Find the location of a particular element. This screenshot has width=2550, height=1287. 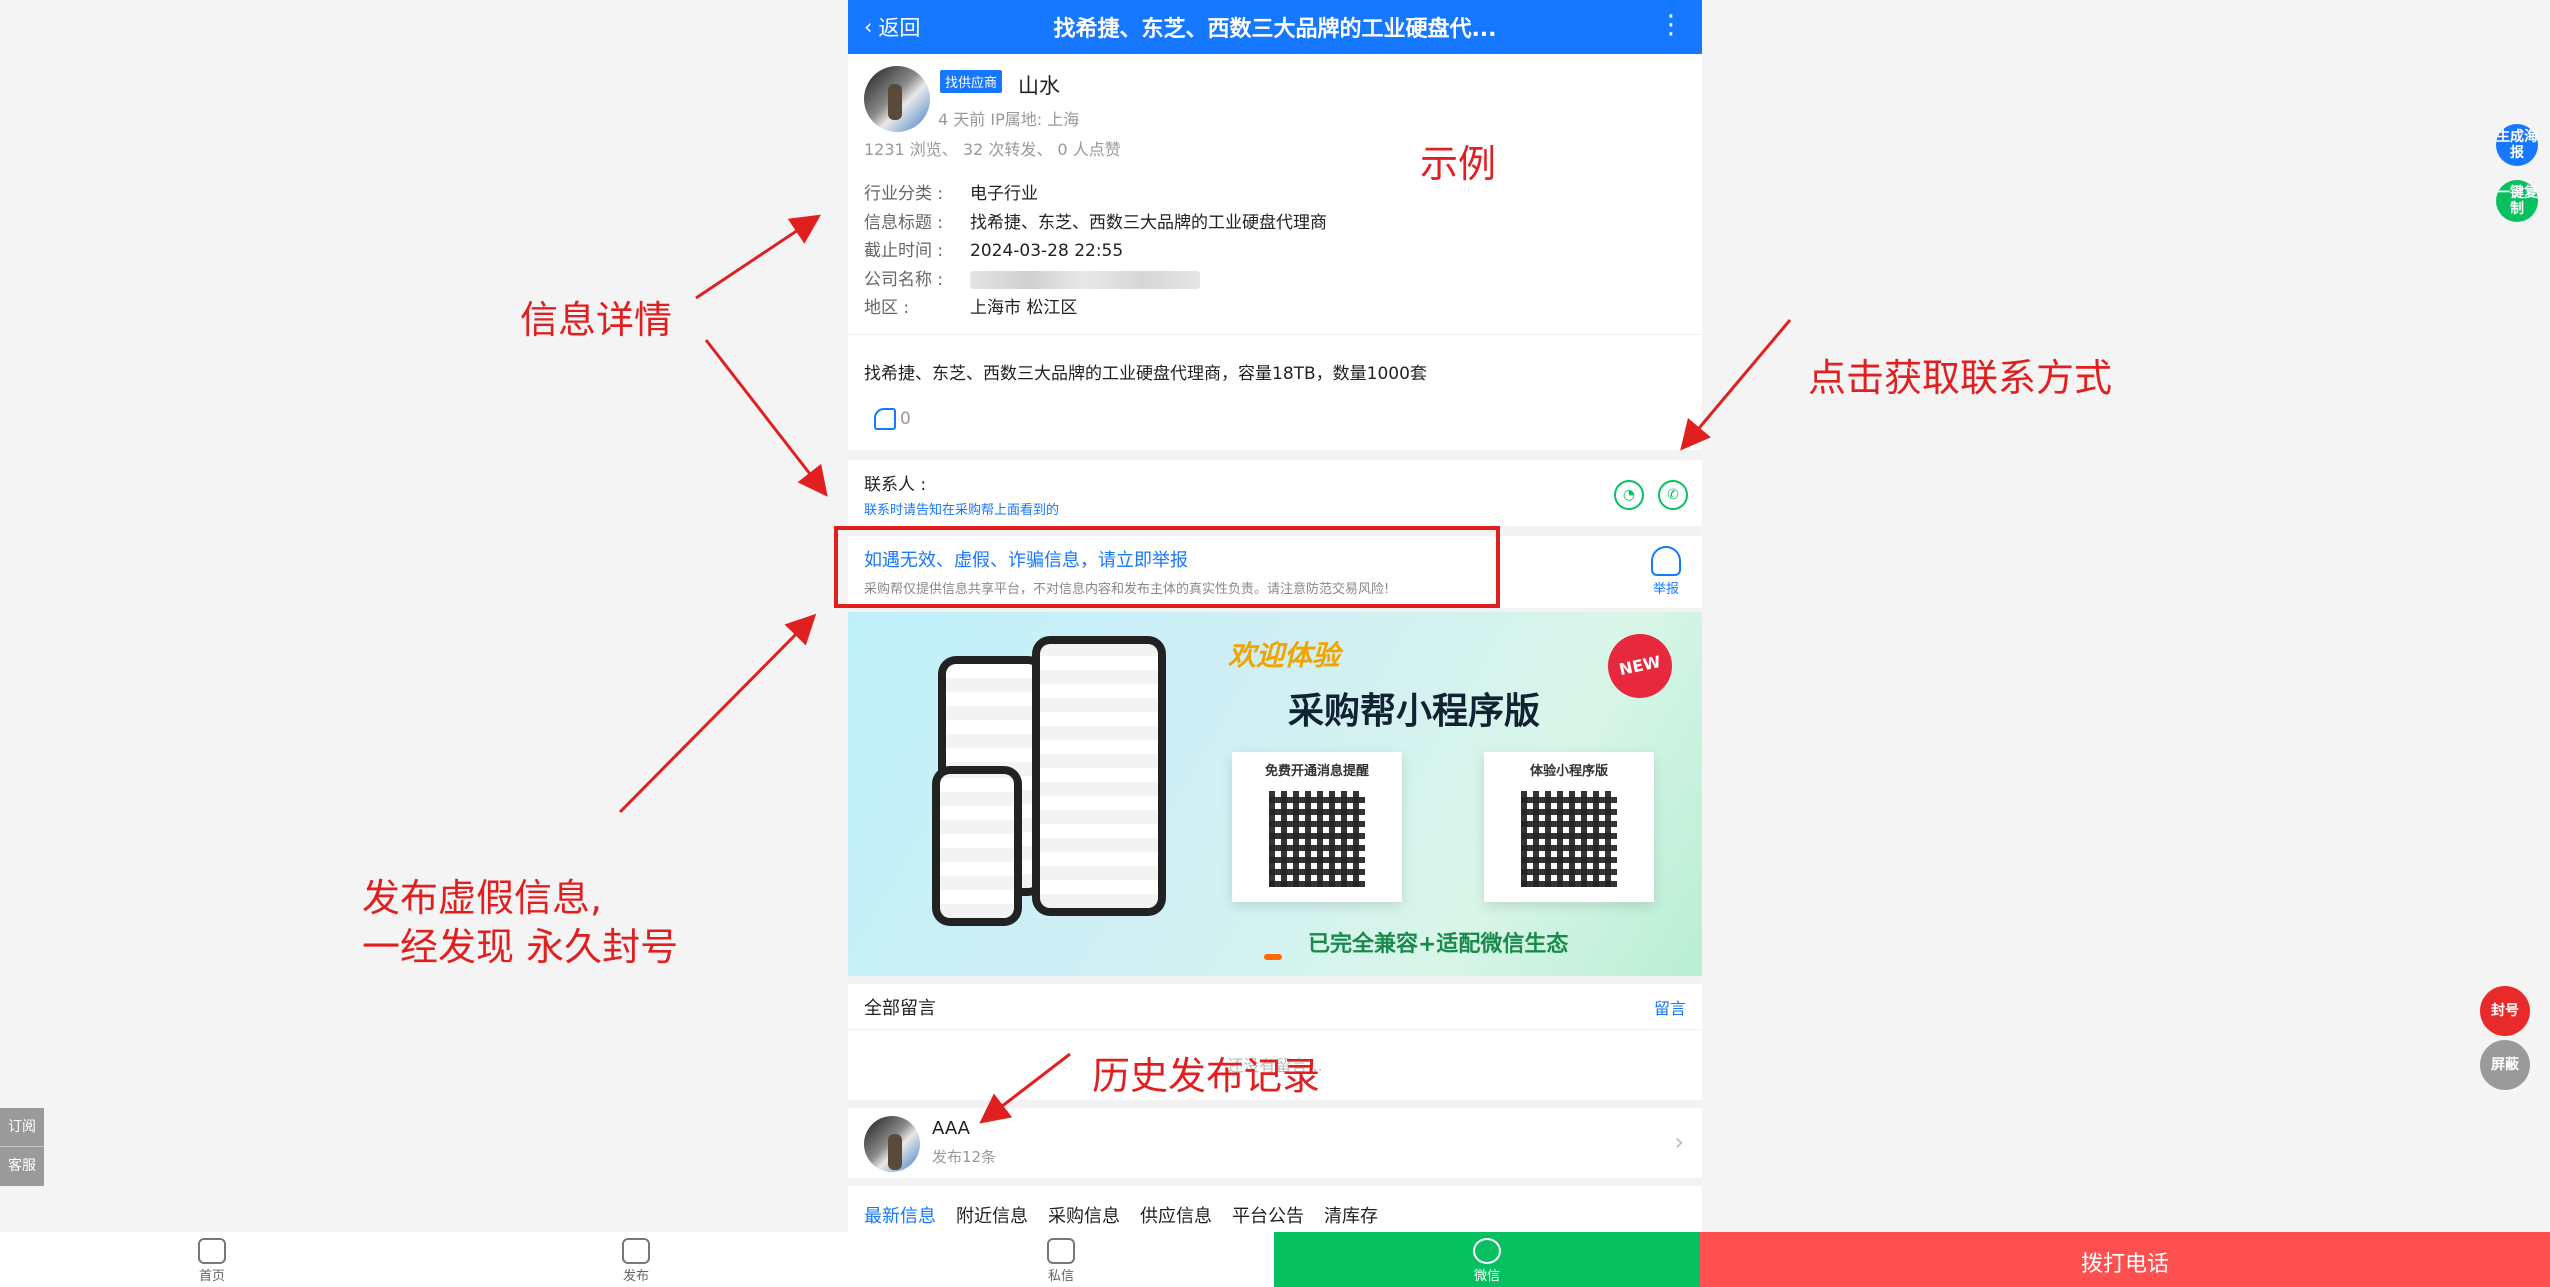

tab-supply: 供应信息 is located at coordinates (1176, 1217).